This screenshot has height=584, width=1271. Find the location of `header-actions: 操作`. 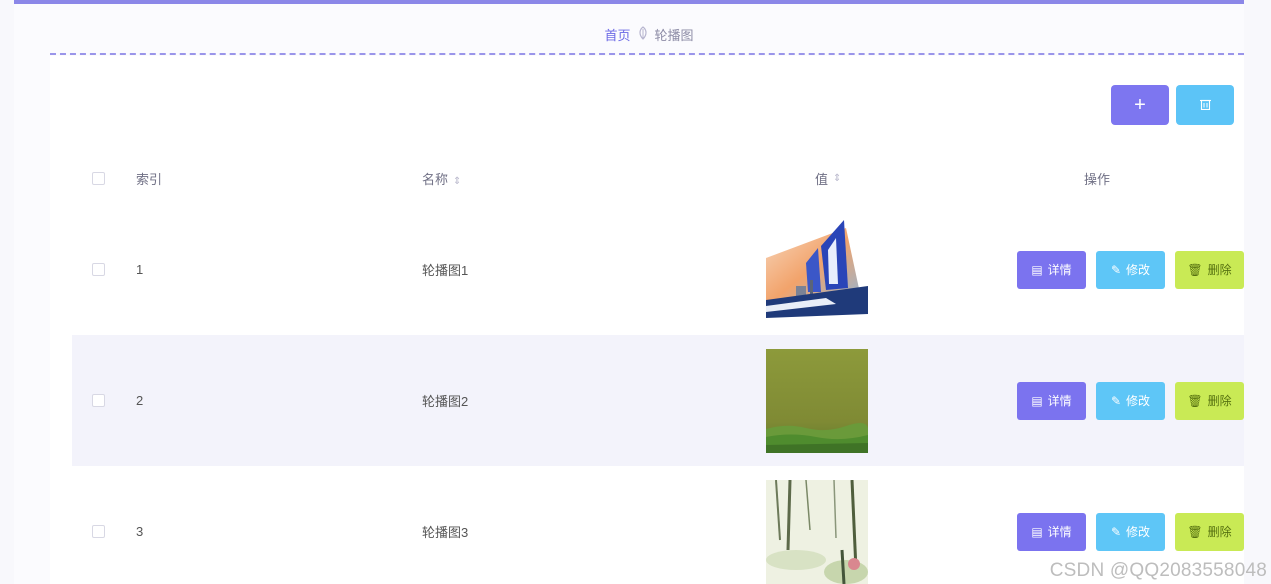

header-actions: 操作 is located at coordinates (1096, 179).